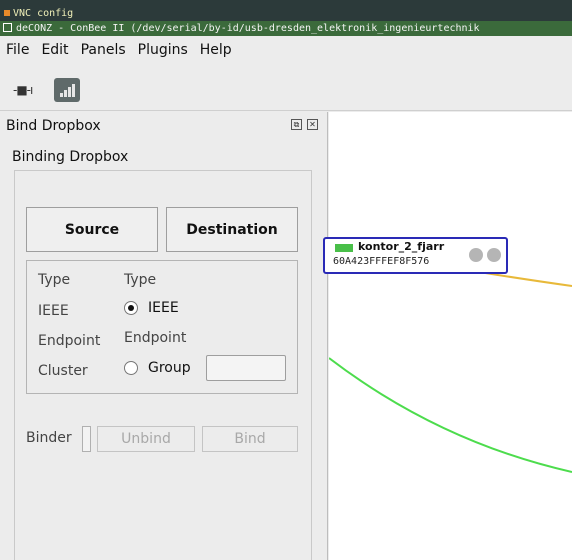 The height and width of the screenshot is (560, 572). I want to click on menu-help: Help, so click(216, 50).